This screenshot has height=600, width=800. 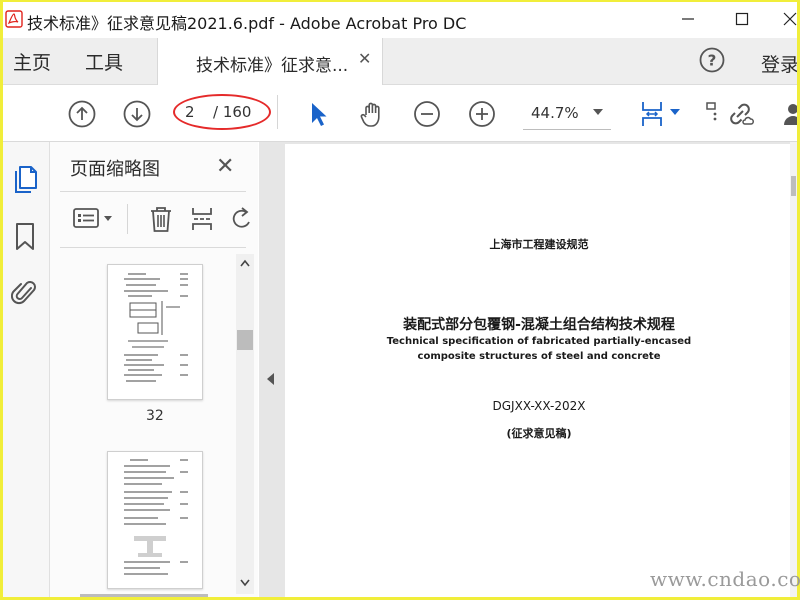 What do you see at coordinates (271, 369) in the screenshot?
I see `panel-splitter` at bounding box center [271, 369].